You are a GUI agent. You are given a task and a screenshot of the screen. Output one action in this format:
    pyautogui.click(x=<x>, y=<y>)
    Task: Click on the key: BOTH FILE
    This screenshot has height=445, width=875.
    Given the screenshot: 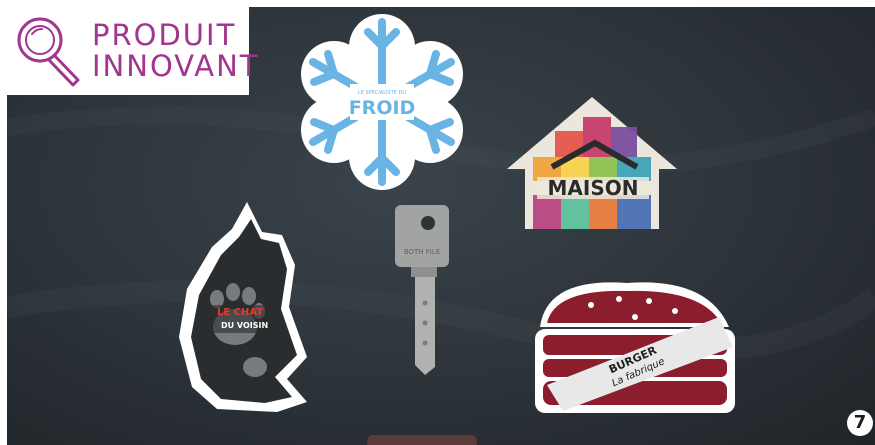 What is the action you would take?
    pyautogui.click(x=422, y=290)
    